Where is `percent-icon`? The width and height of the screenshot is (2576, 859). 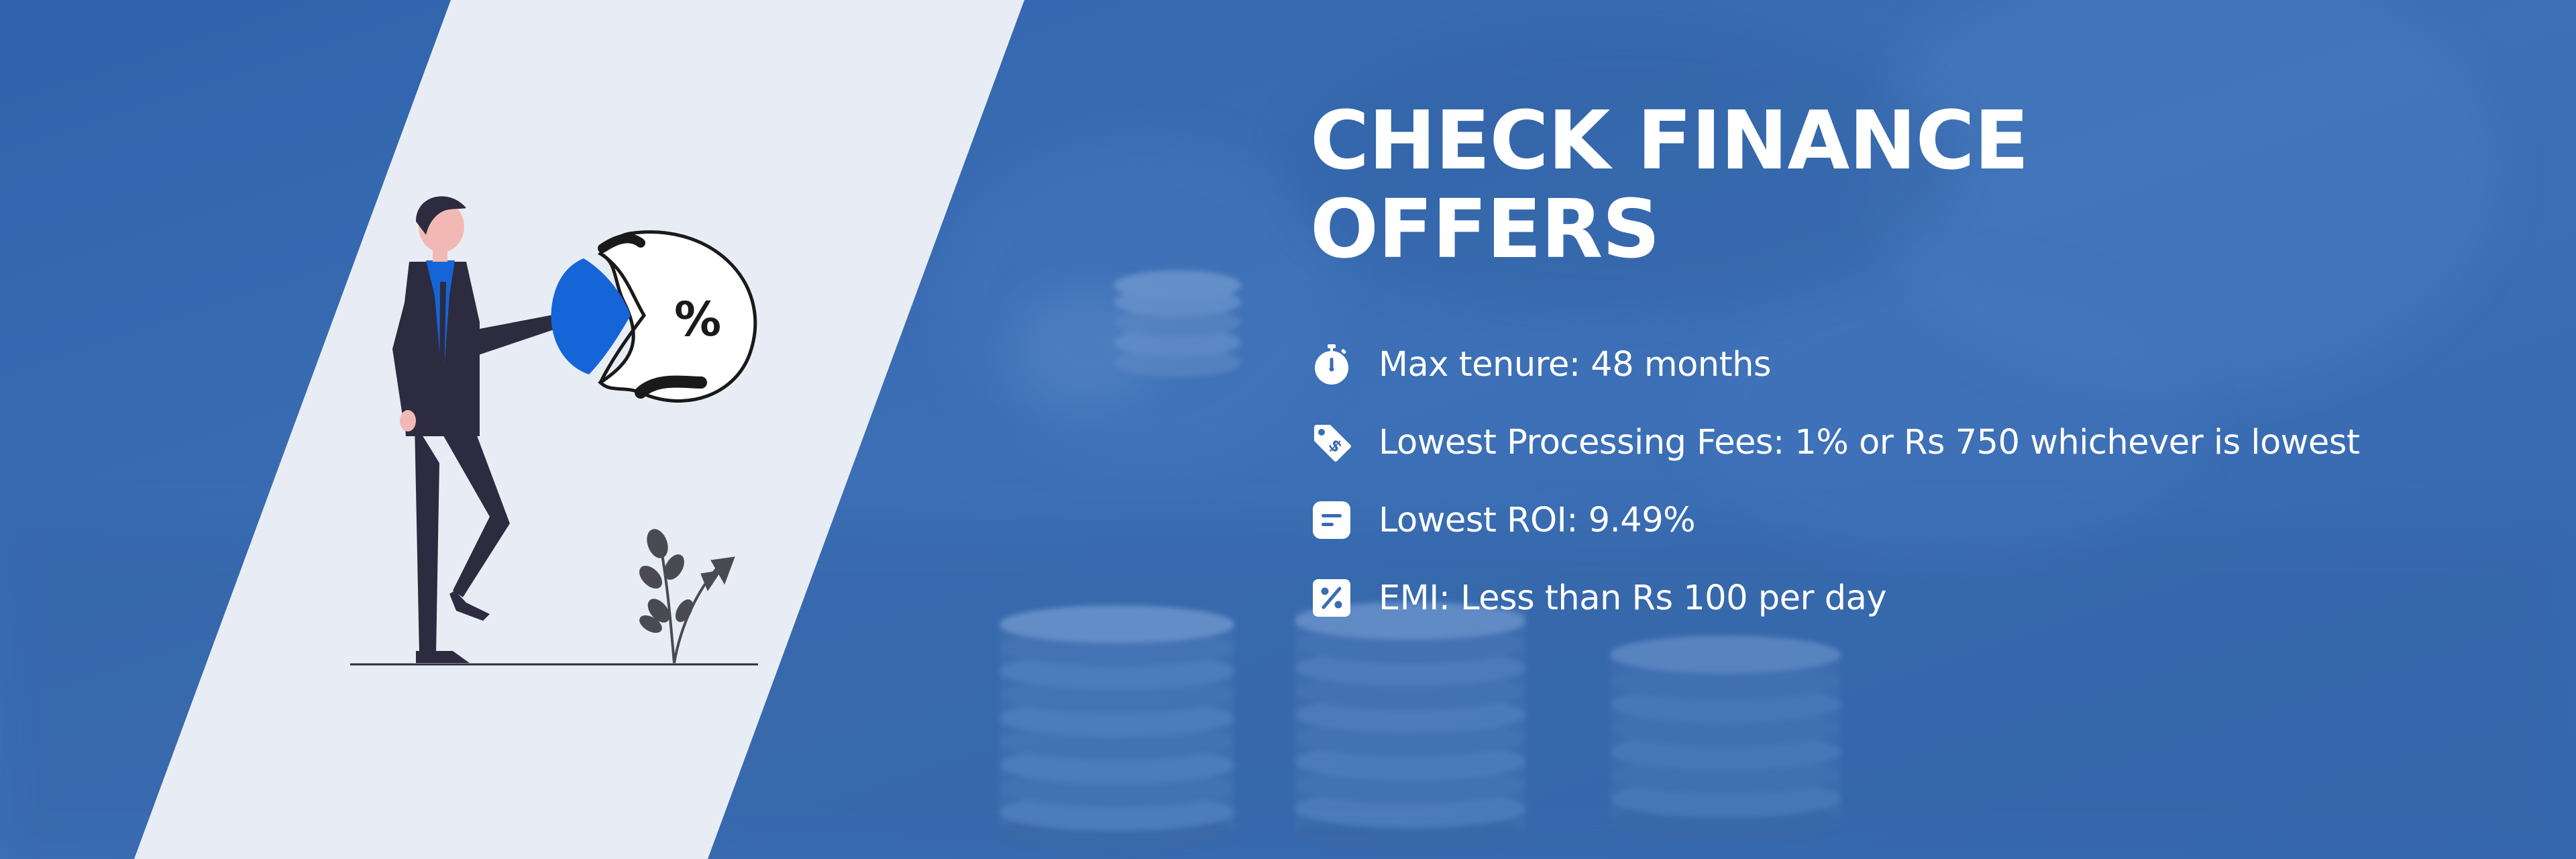
percent-icon is located at coordinates (1331, 598).